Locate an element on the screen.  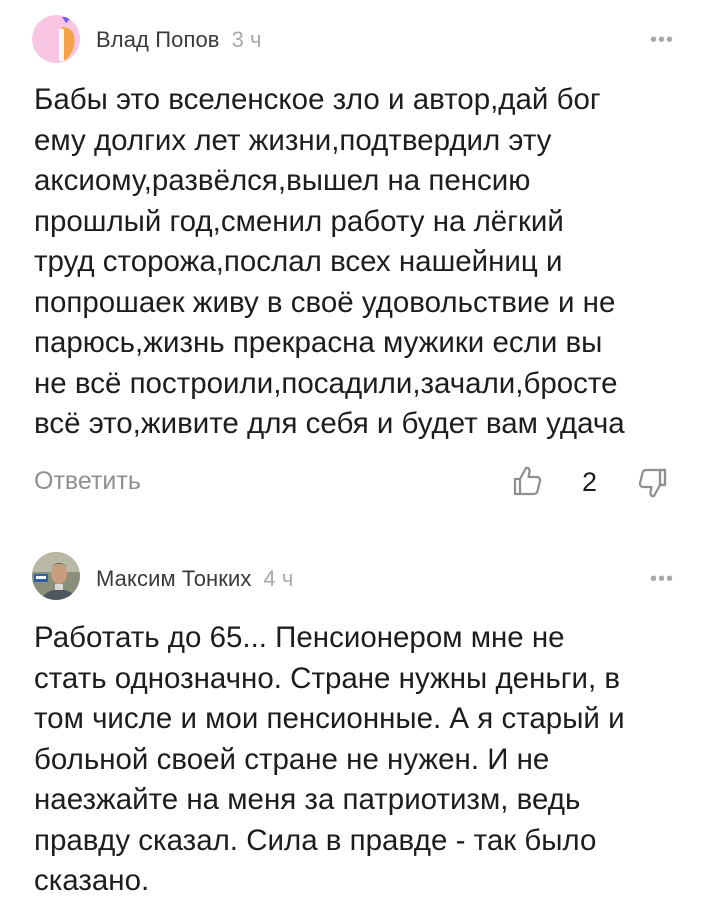
like-count: 2 is located at coordinates (590, 482).